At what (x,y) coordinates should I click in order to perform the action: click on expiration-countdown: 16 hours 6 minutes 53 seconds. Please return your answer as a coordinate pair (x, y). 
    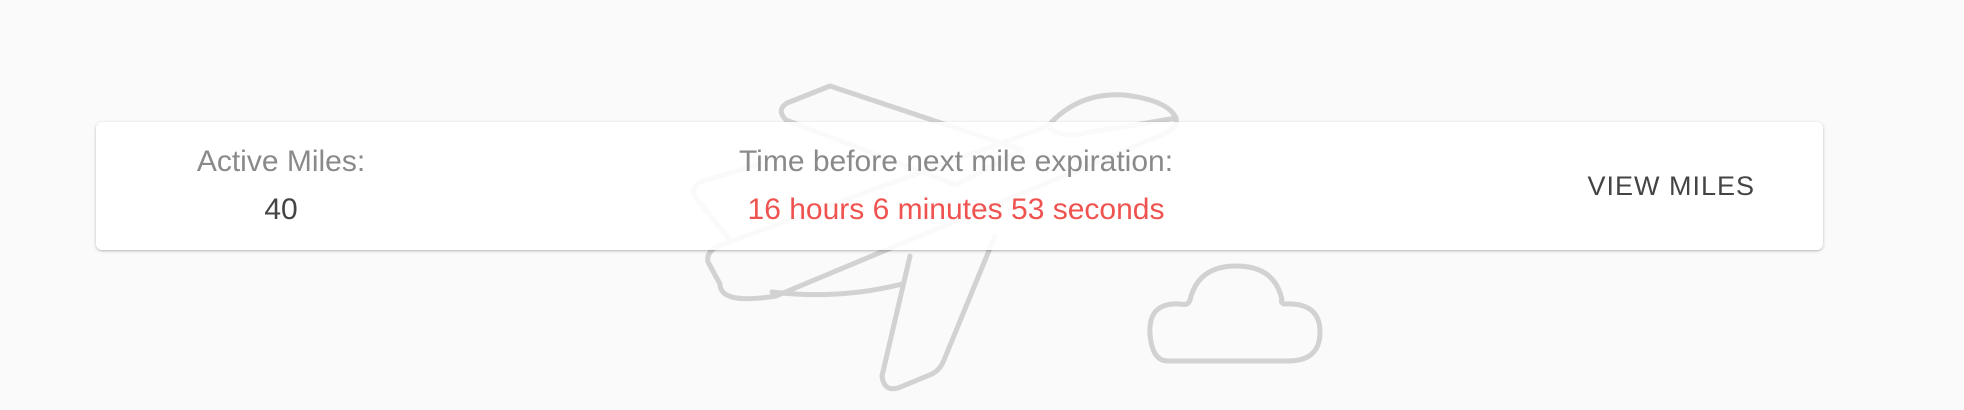
    Looking at the image, I should click on (956, 209).